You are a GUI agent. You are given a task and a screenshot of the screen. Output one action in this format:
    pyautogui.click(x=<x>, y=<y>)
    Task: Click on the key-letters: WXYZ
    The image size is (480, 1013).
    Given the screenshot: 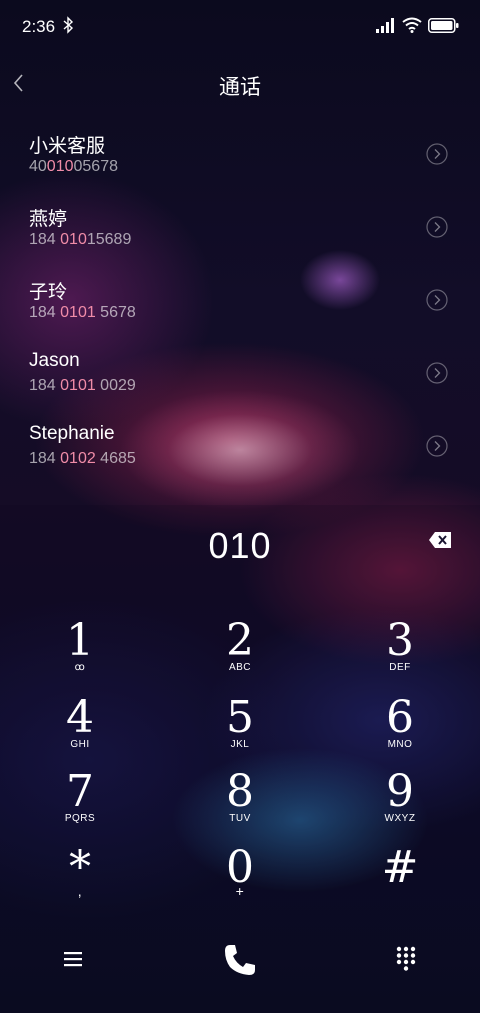 What is the action you would take?
    pyautogui.click(x=400, y=818)
    